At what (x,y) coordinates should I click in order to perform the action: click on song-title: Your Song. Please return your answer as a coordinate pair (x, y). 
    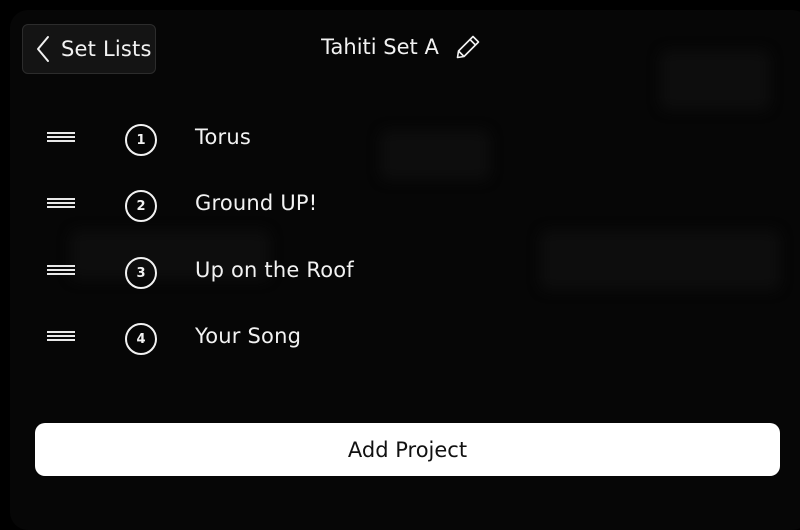
    Looking at the image, I should click on (248, 336).